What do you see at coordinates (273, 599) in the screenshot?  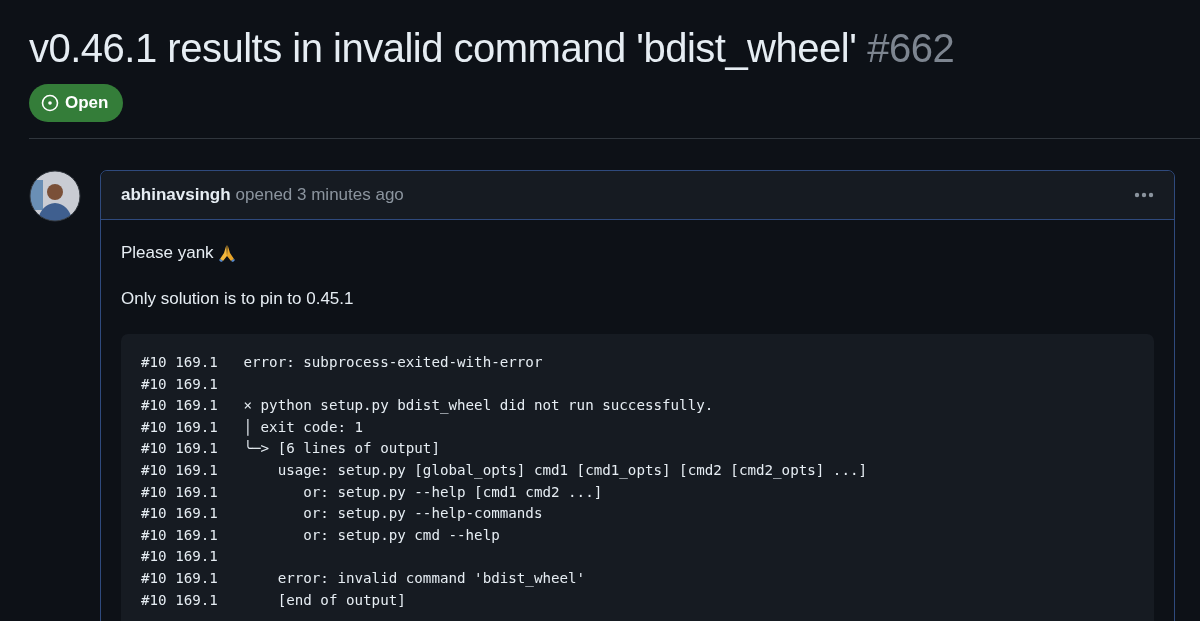 I see `code-line: #10 169.1 [end of output]` at bounding box center [273, 599].